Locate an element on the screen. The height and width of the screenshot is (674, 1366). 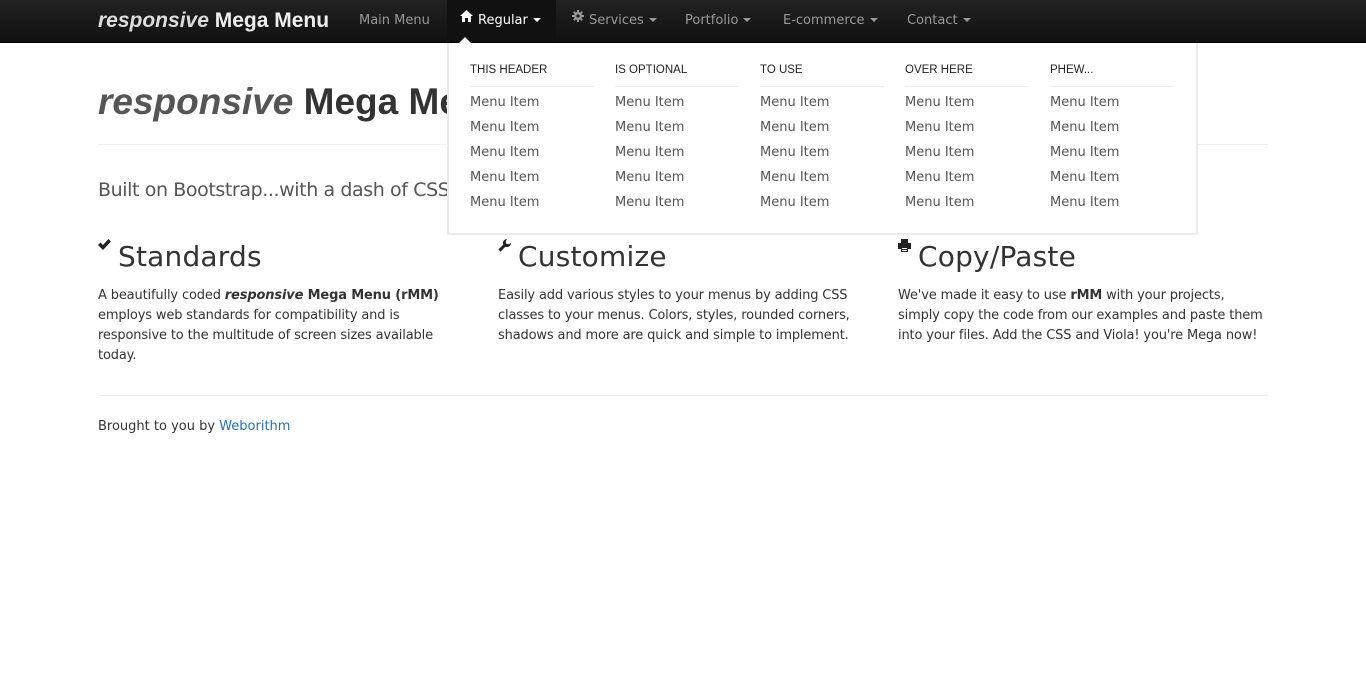
wrench-icon is located at coordinates (505, 246).